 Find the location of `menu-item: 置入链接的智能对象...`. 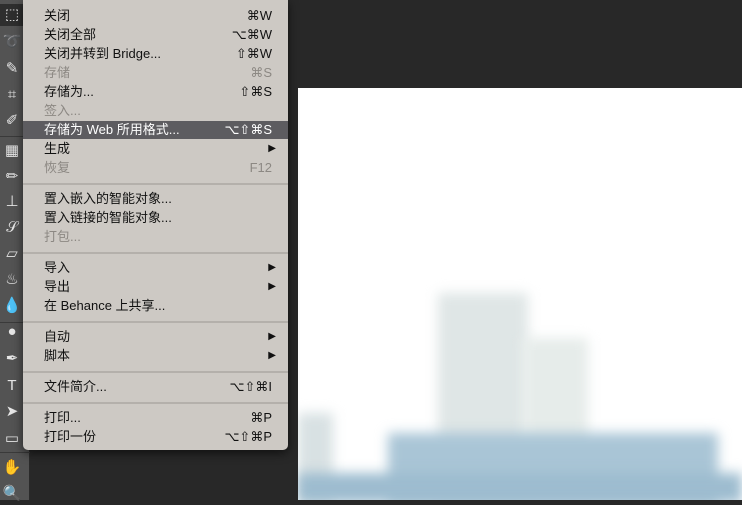

menu-item: 置入链接的智能对象... is located at coordinates (155, 218).